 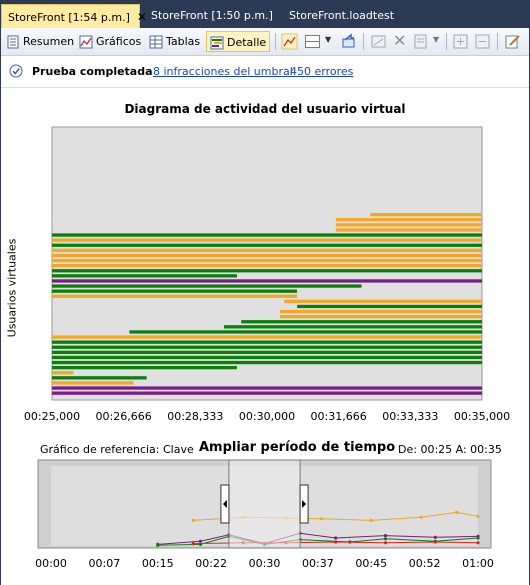 I want to click on detail-icon, so click(x=217, y=43).